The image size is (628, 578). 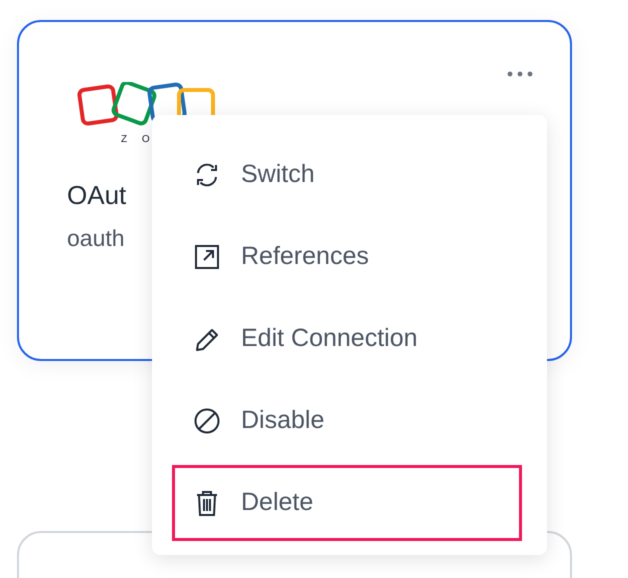 I want to click on menu-item: References, so click(x=347, y=257).